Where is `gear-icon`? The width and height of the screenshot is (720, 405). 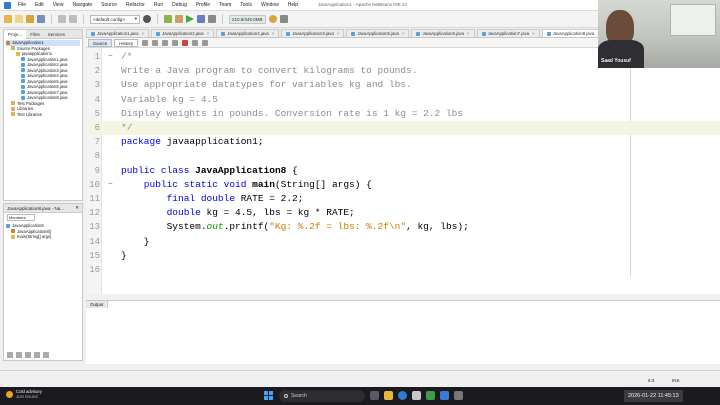
gear-icon is located at coordinates (147, 19).